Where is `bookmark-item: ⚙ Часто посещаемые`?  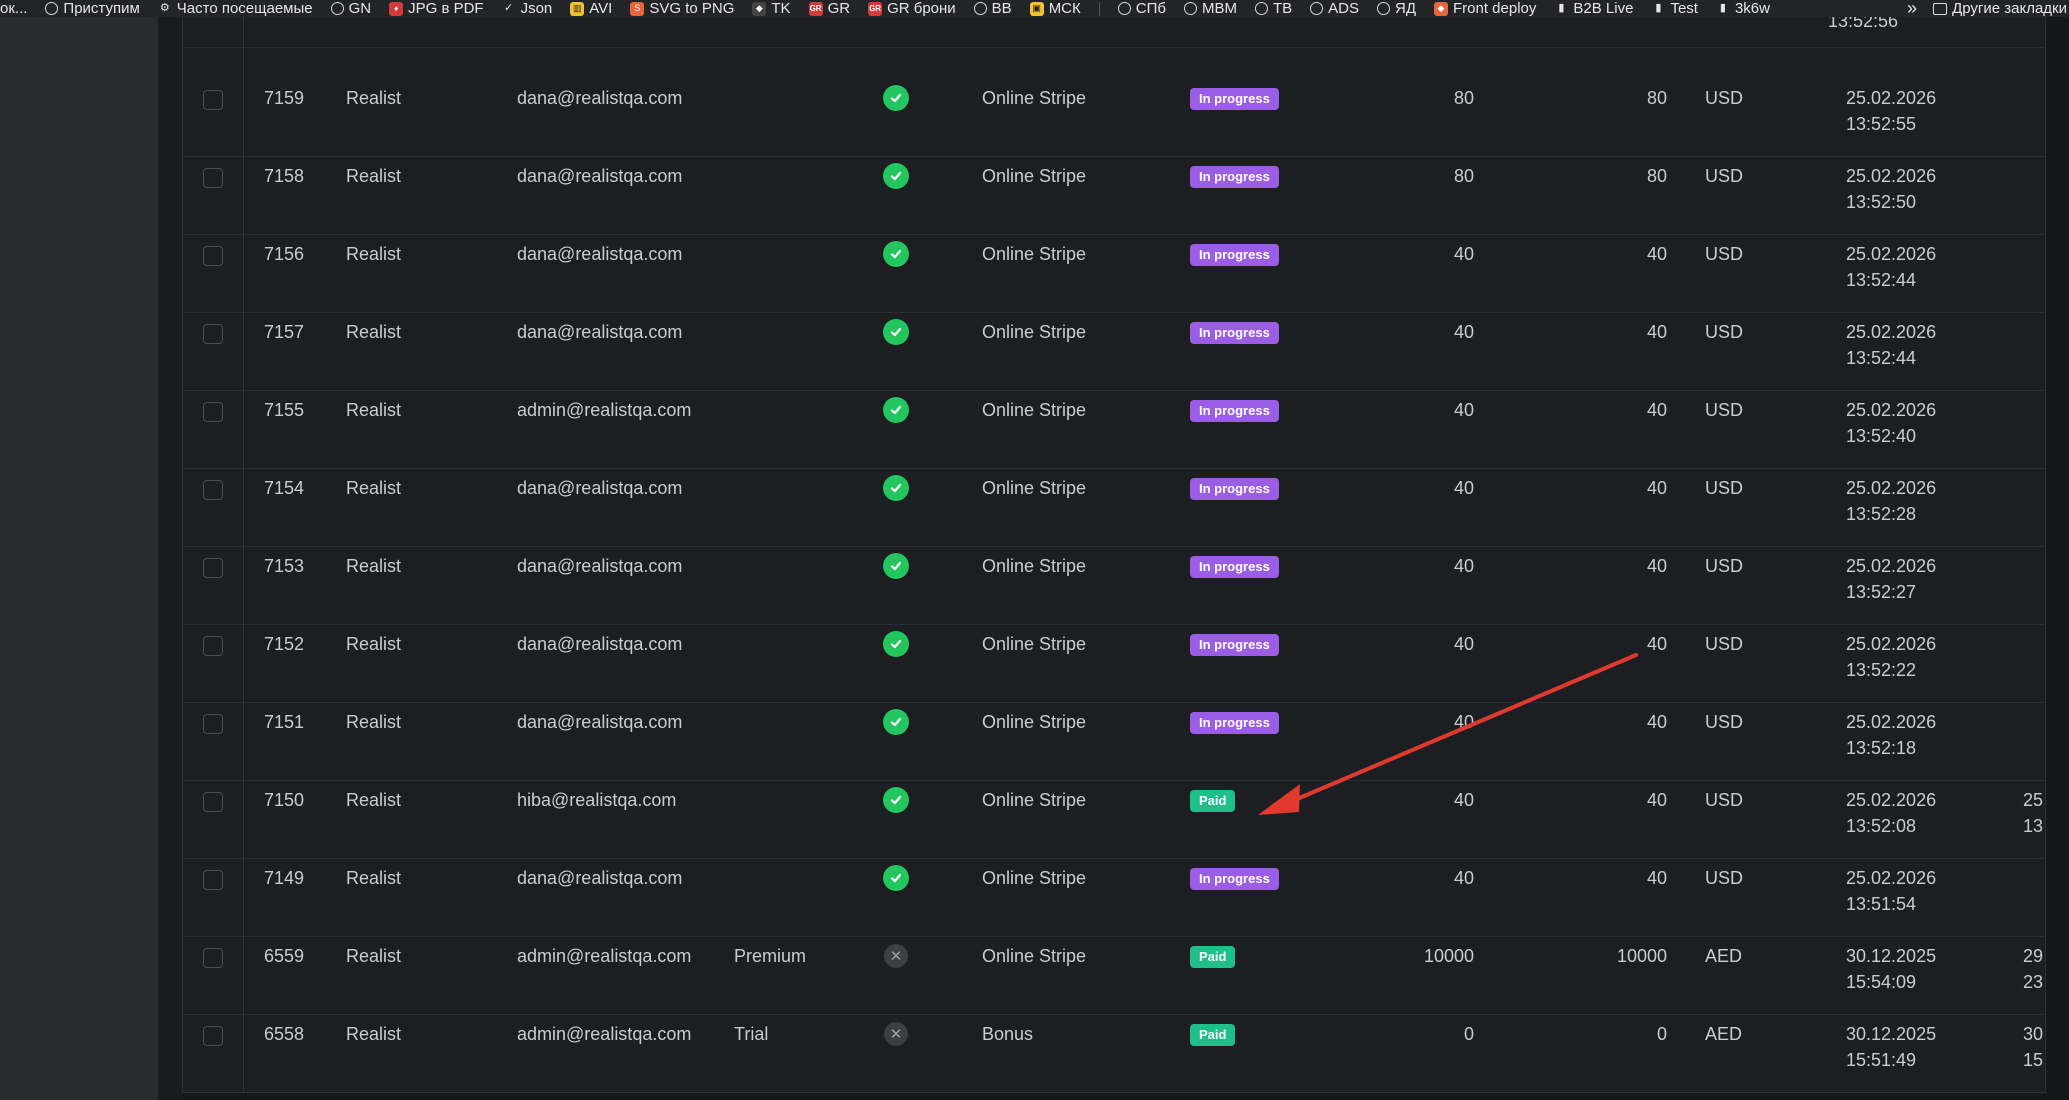 bookmark-item: ⚙ Часто посещаемые is located at coordinates (235, 8).